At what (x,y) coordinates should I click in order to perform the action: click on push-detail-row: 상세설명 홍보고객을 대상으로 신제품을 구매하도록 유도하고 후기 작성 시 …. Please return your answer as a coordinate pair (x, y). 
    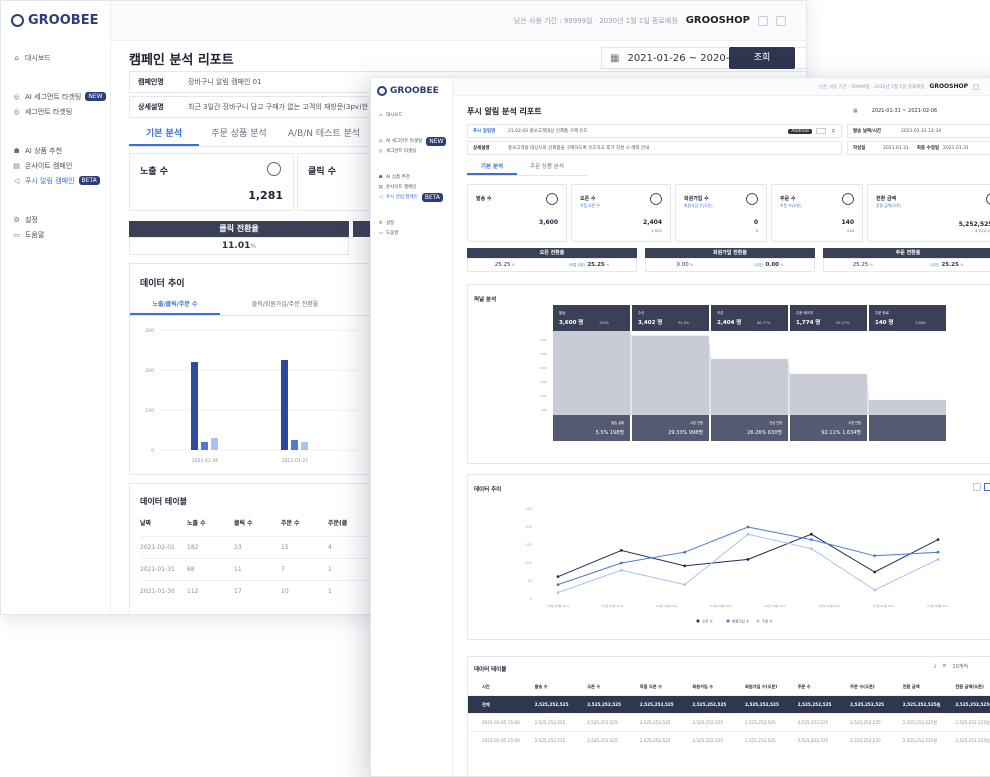
    Looking at the image, I should click on (654, 148).